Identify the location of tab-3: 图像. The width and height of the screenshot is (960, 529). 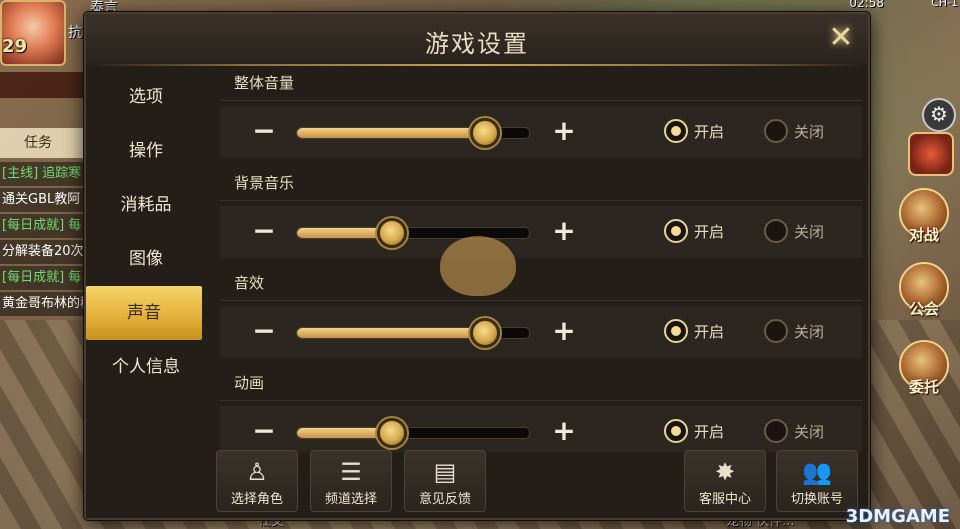
(146, 259).